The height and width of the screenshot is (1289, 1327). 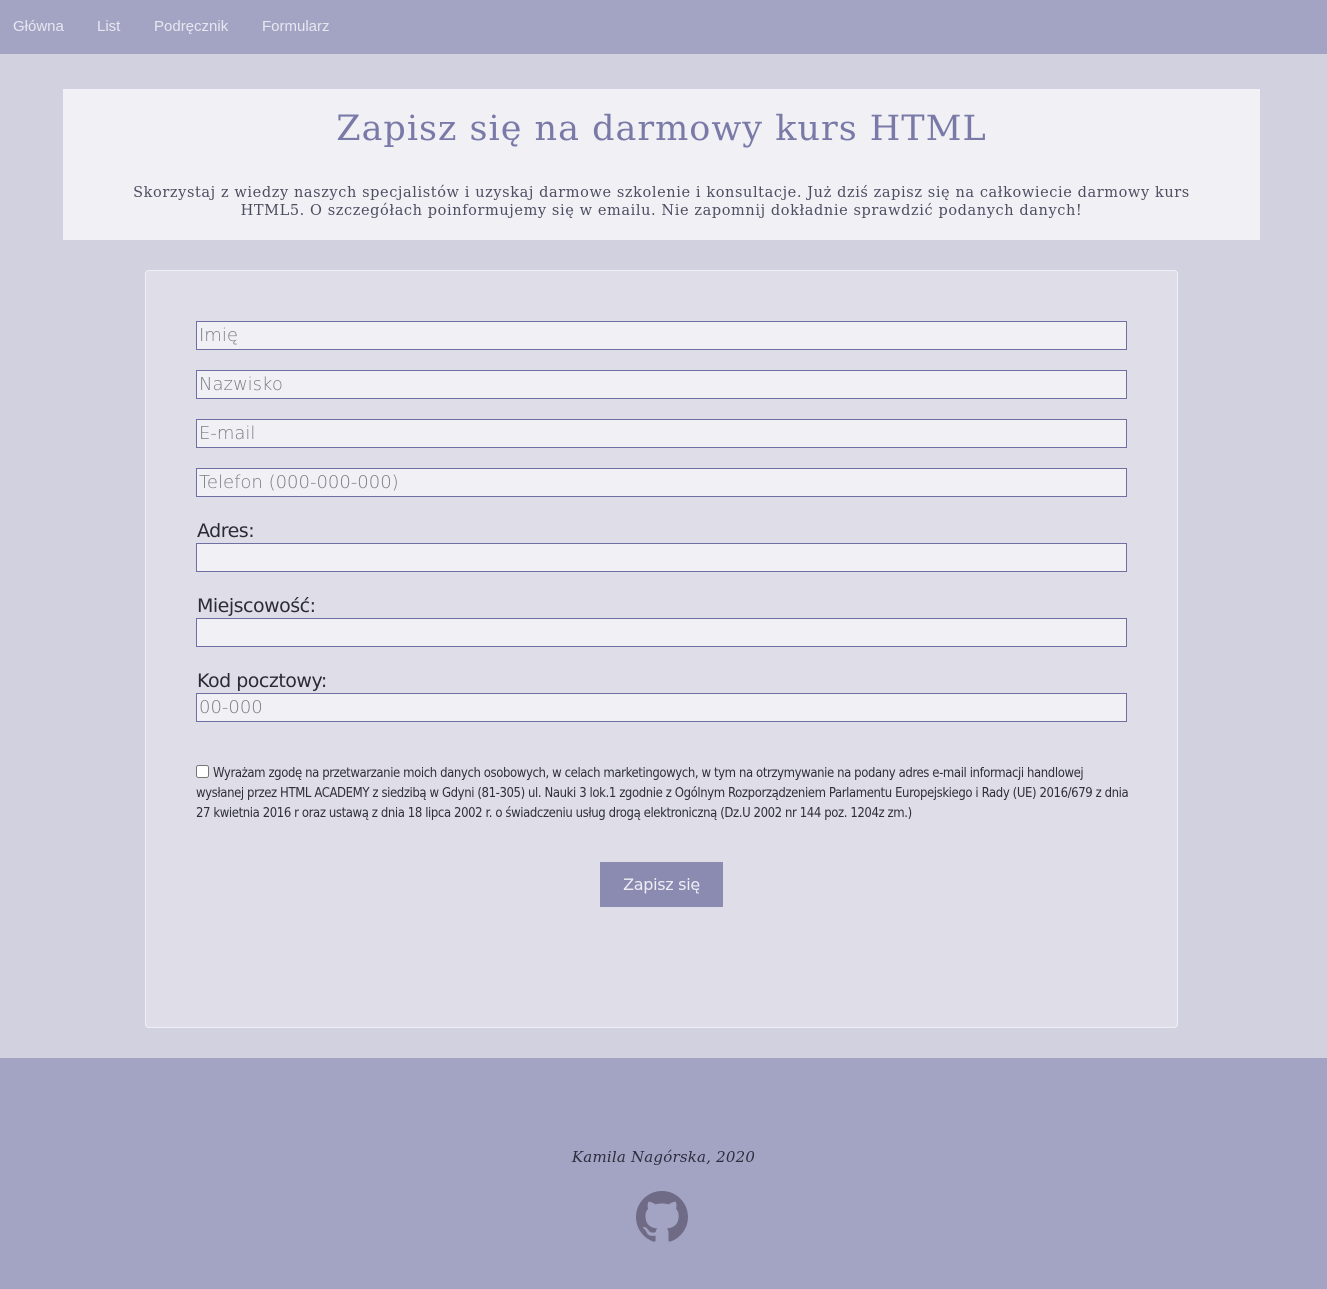 What do you see at coordinates (202, 771) in the screenshot?
I see `consent-checkbox` at bounding box center [202, 771].